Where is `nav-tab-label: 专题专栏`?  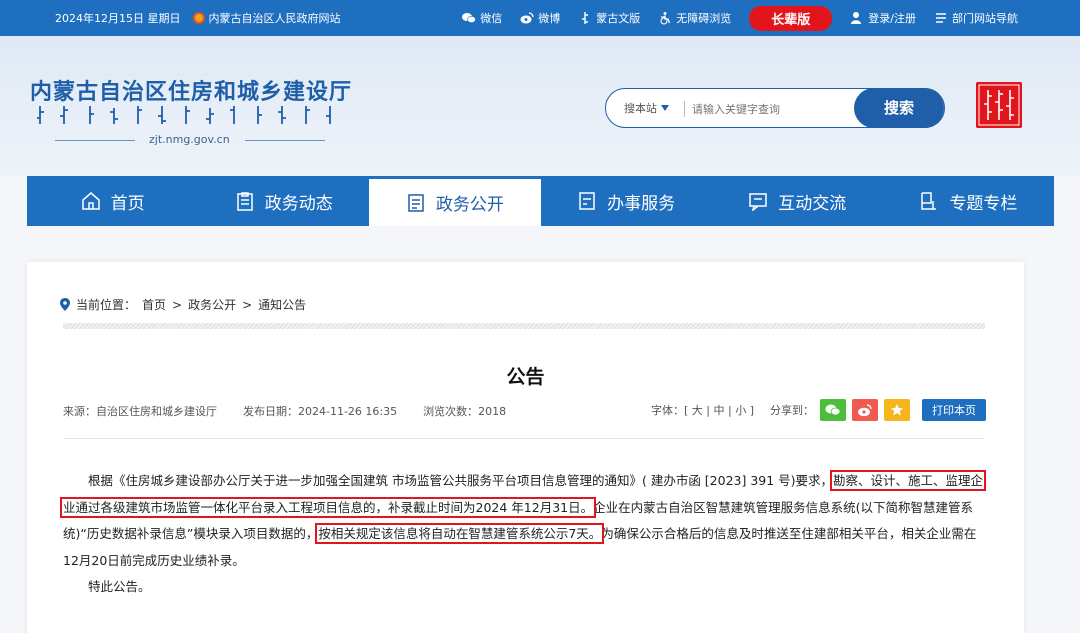
nav-tab-label: 专题专栏 is located at coordinates (983, 203).